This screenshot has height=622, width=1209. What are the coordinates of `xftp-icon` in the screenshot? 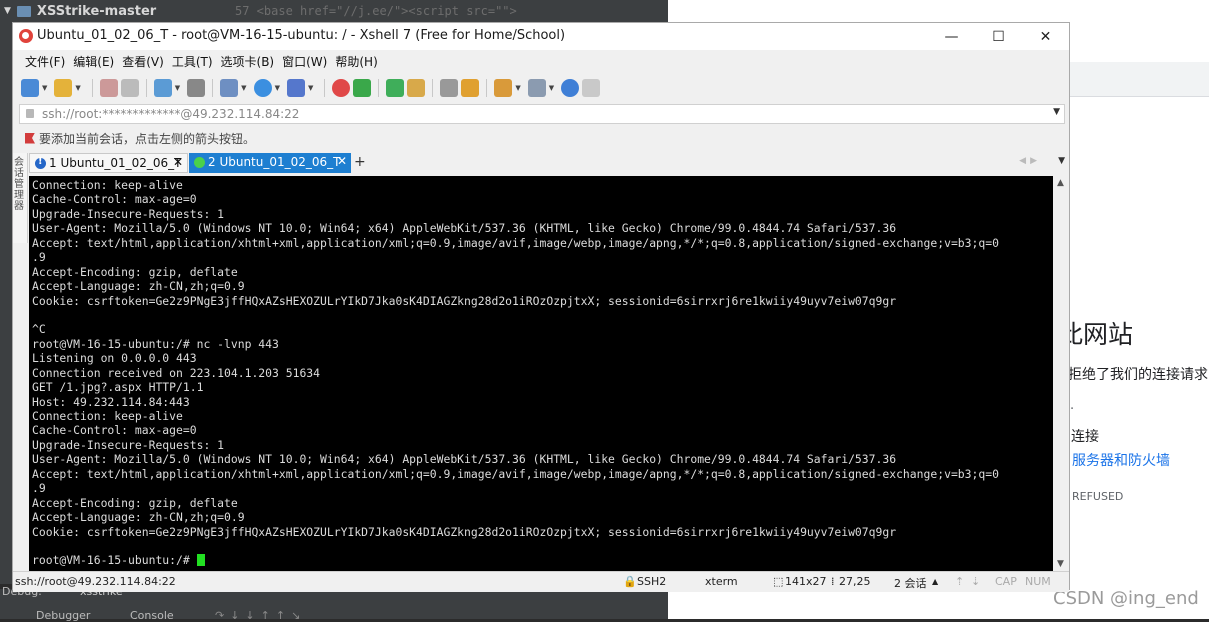 It's located at (341, 88).